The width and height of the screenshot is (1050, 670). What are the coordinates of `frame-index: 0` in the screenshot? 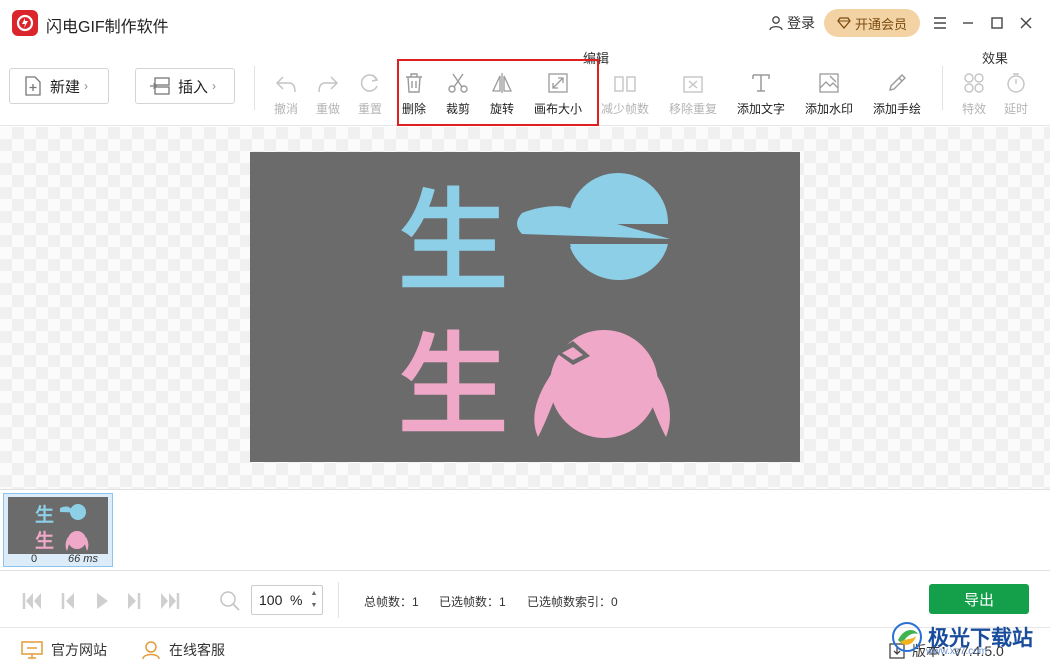 It's located at (34, 559).